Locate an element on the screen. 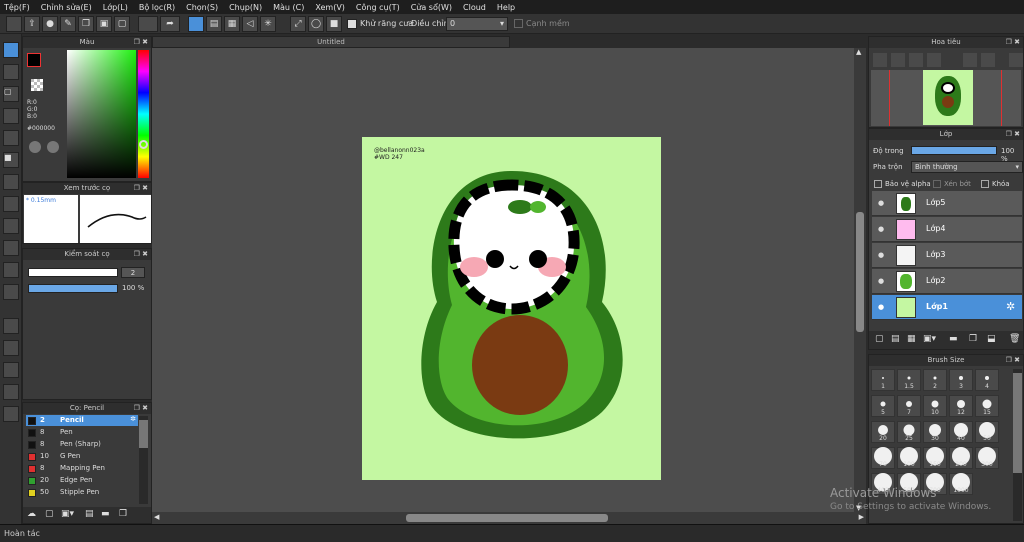  brush-size-cell: 50 is located at coordinates (987, 432).